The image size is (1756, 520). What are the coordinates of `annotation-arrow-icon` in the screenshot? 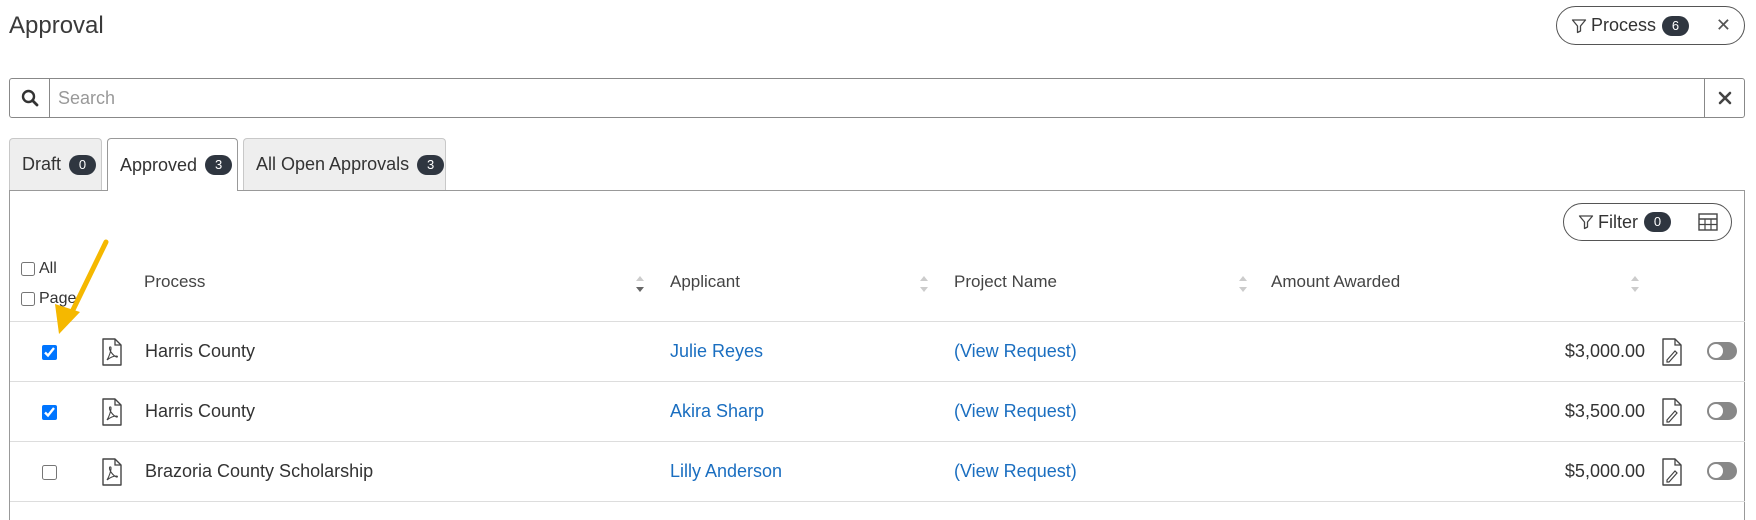 It's located at (82, 286).